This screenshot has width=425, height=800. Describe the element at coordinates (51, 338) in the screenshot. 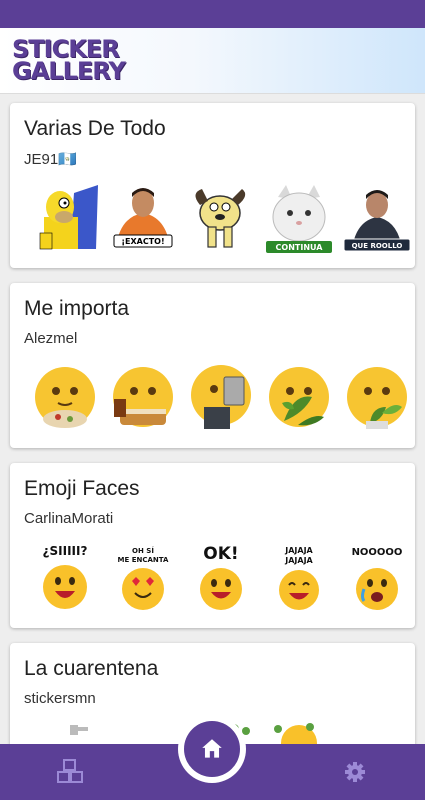

I see `pack-author: Alezmel` at that location.